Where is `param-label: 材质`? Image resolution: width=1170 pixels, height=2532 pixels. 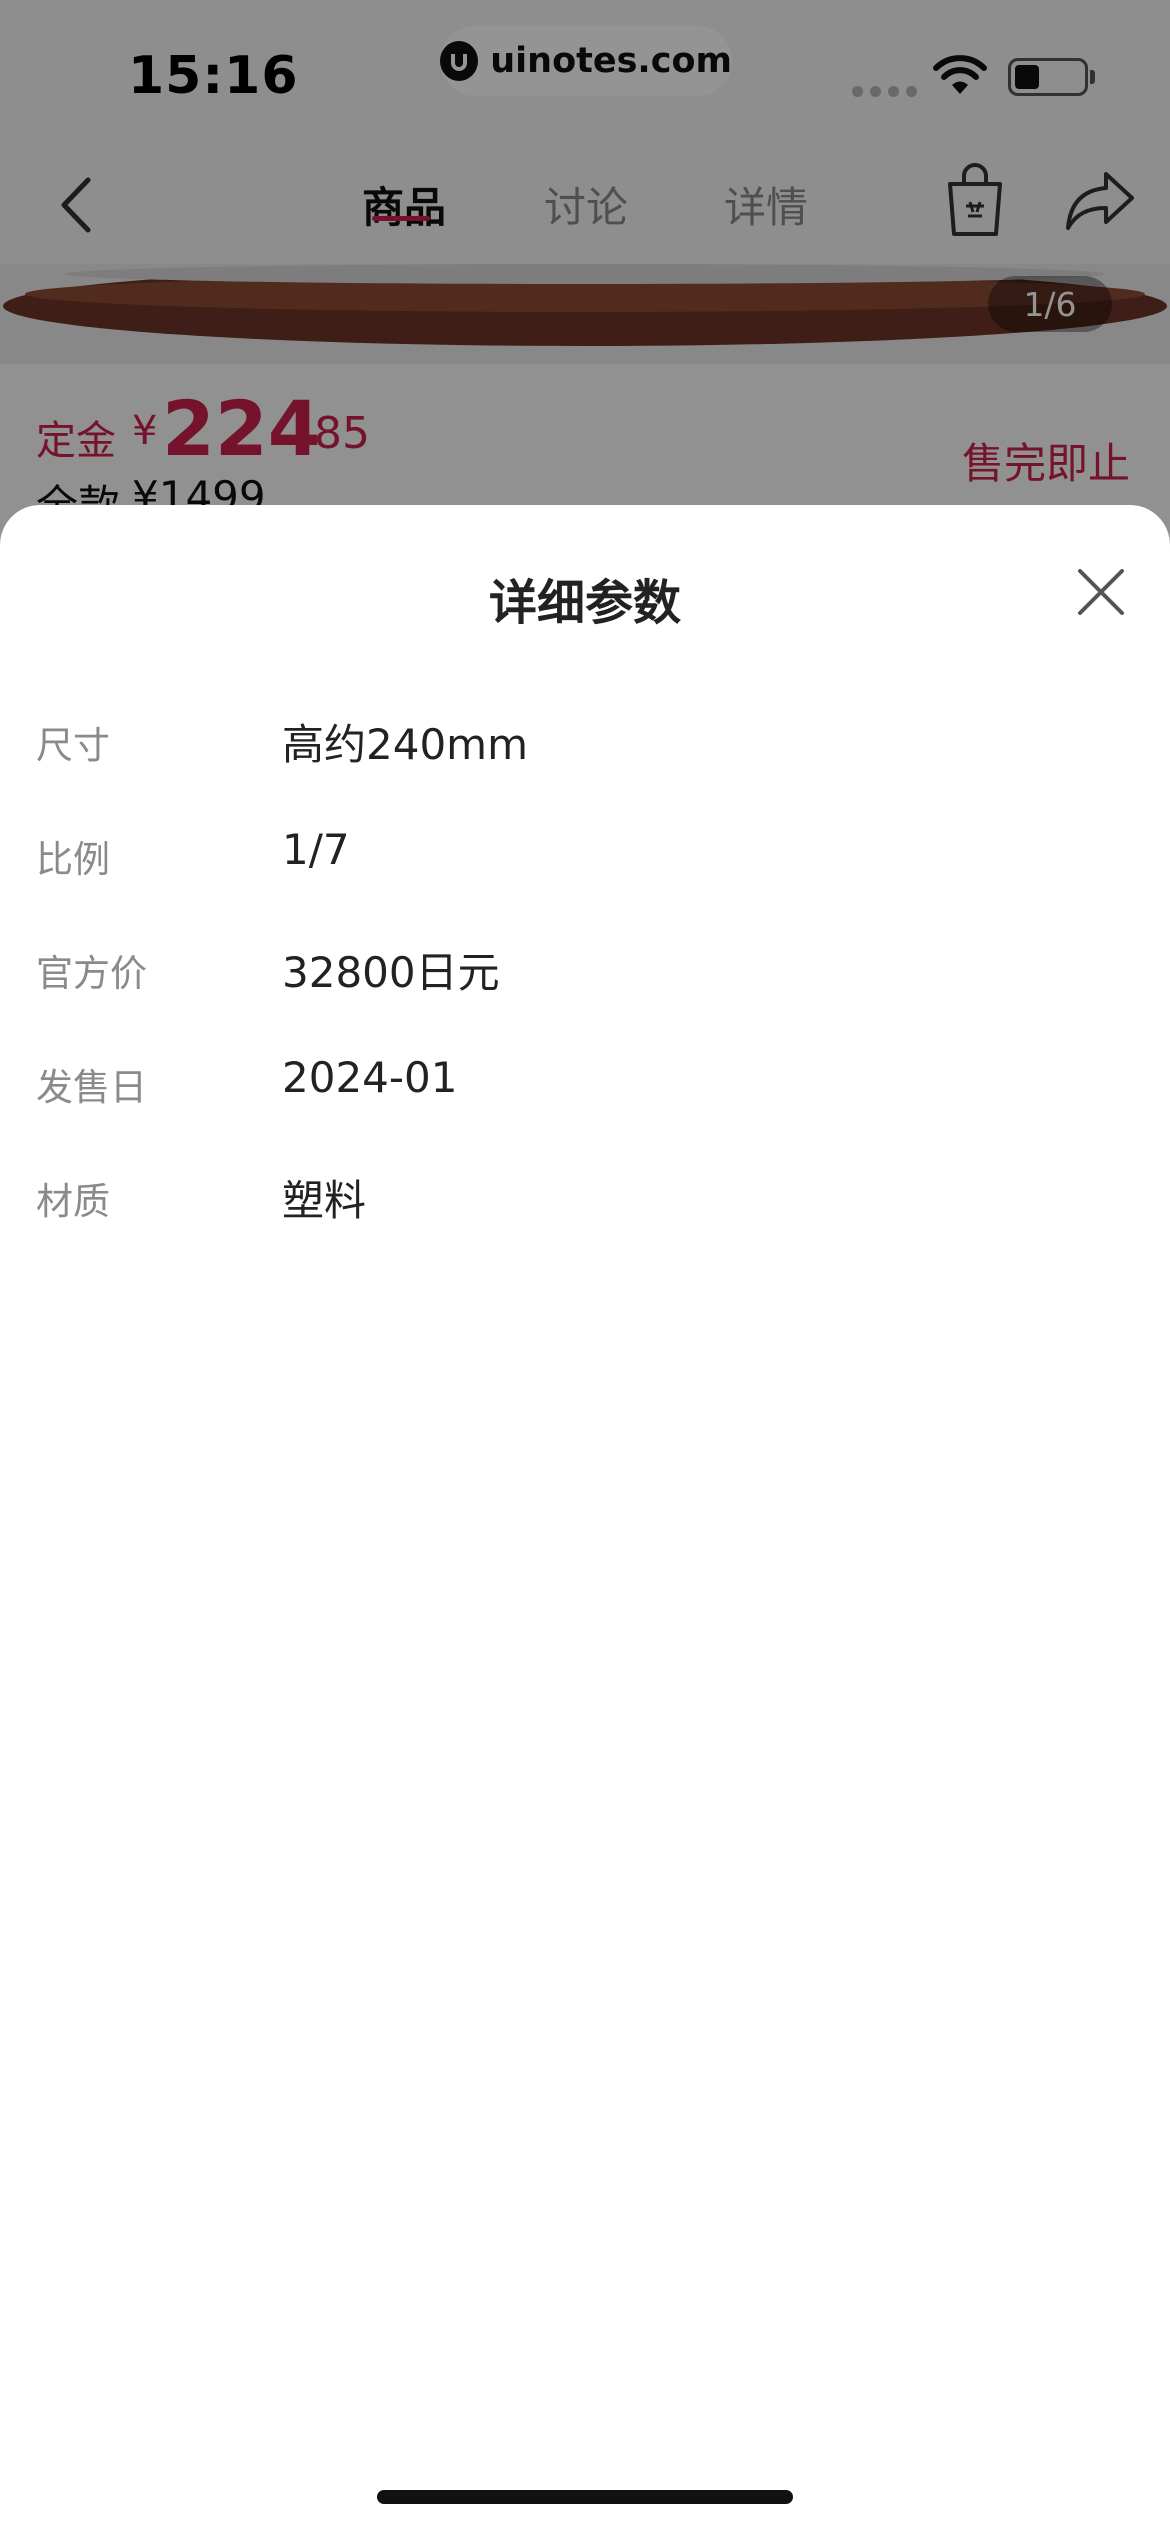 param-label: 材质 is located at coordinates (73, 1201).